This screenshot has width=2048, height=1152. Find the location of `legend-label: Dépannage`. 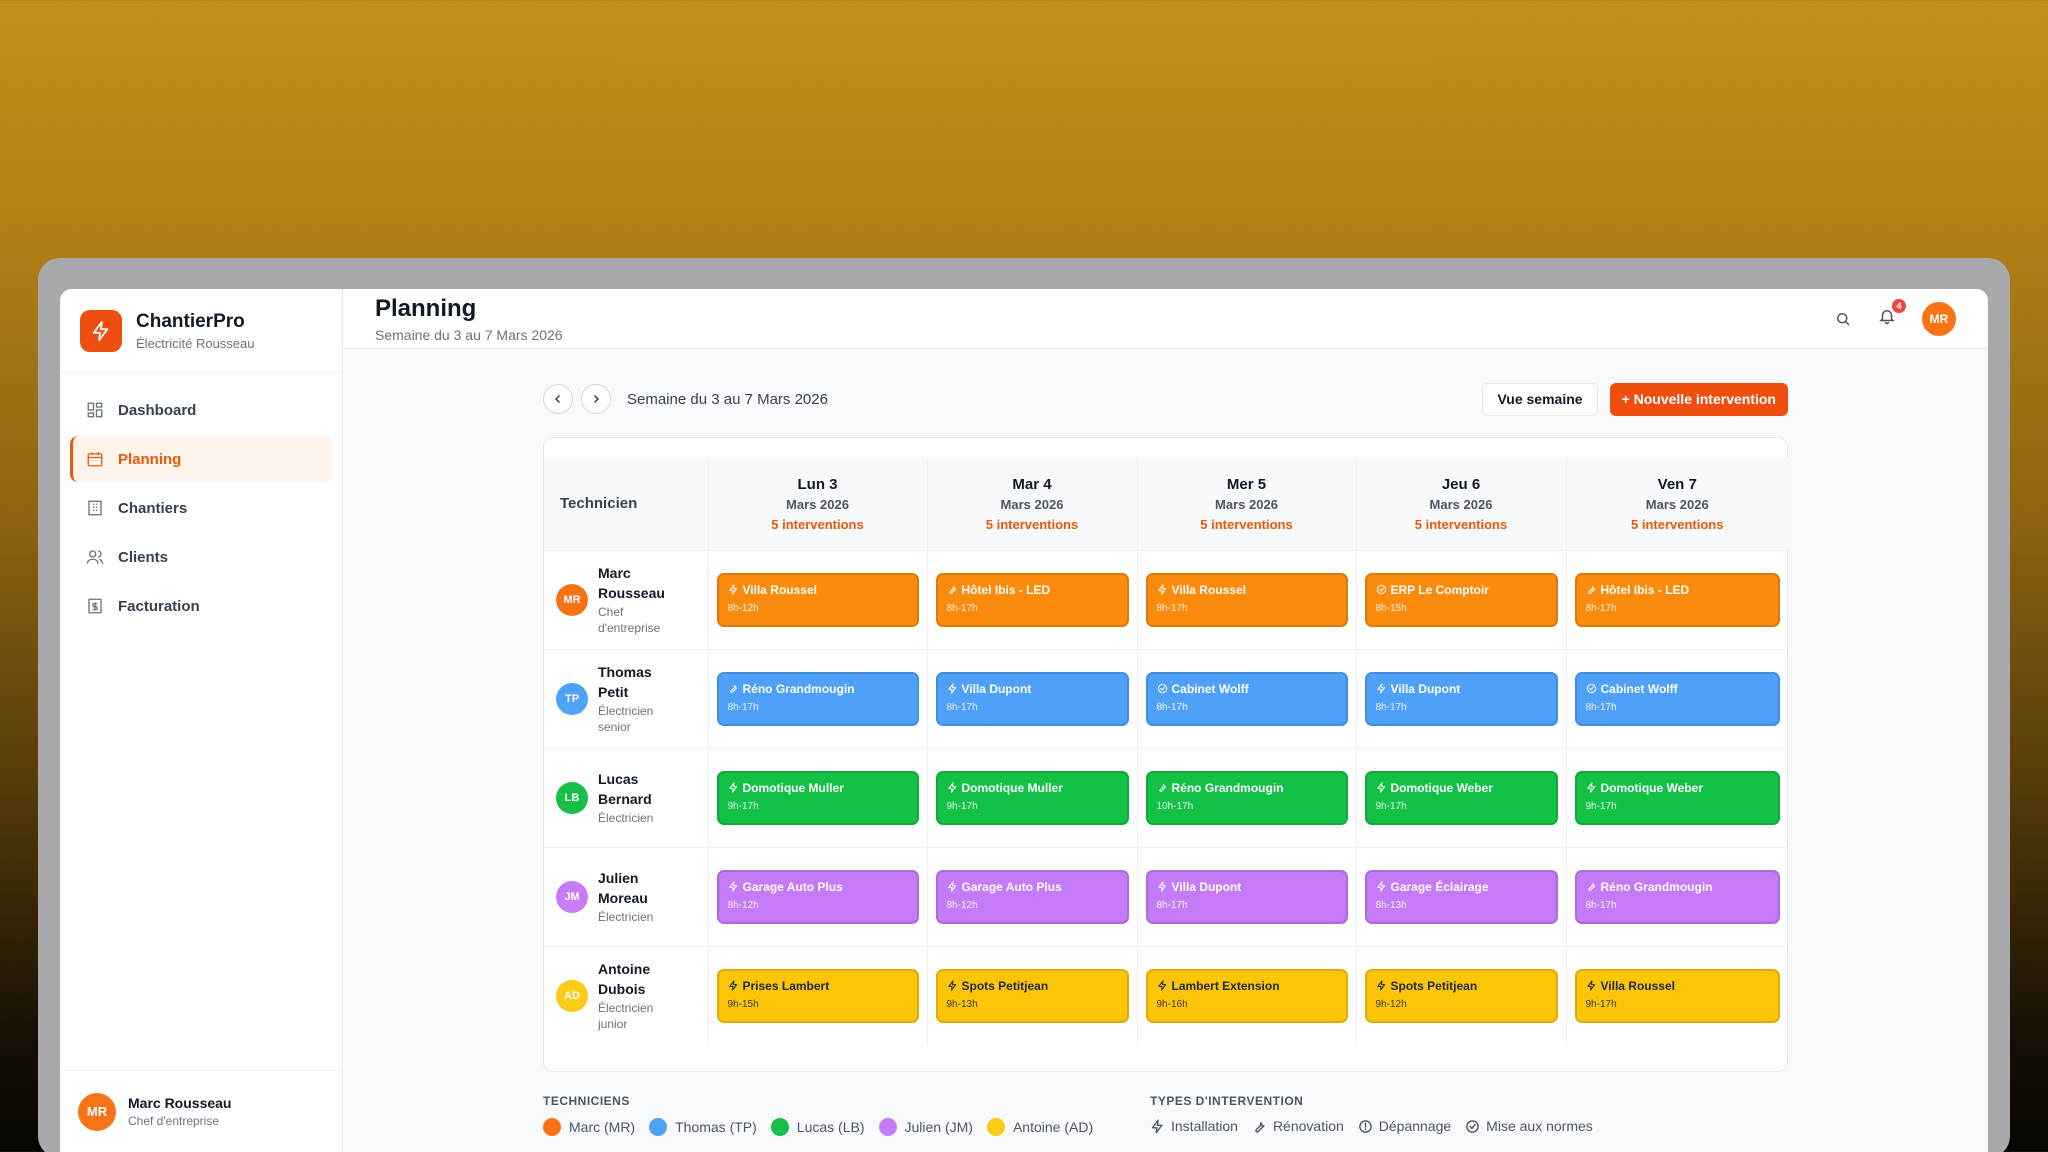

legend-label: Dépannage is located at coordinates (1415, 1126).